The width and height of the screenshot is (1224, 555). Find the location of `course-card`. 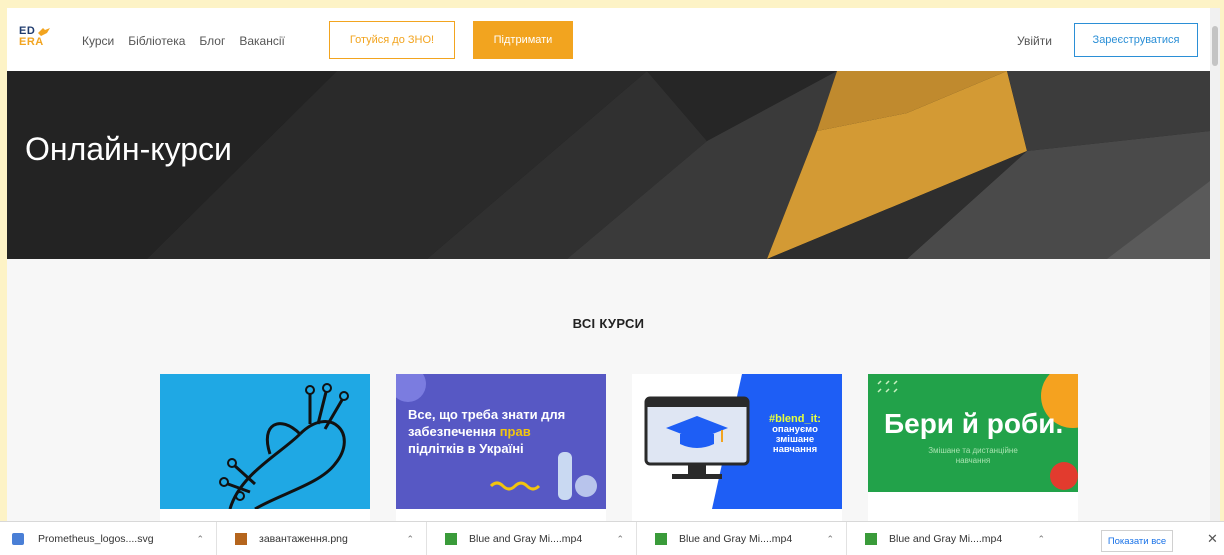

course-card is located at coordinates (265, 447).